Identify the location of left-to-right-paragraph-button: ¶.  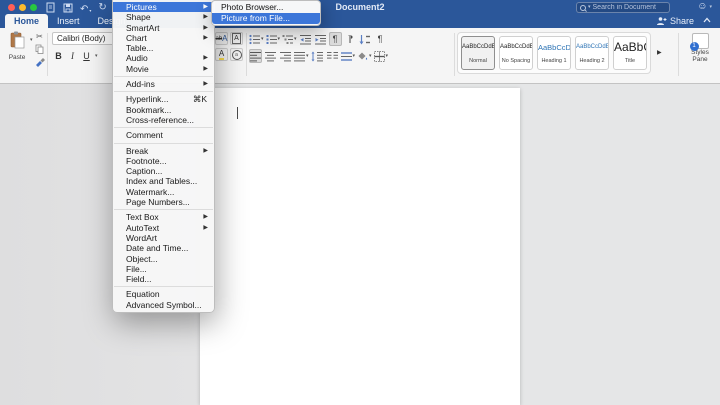
(335, 39).